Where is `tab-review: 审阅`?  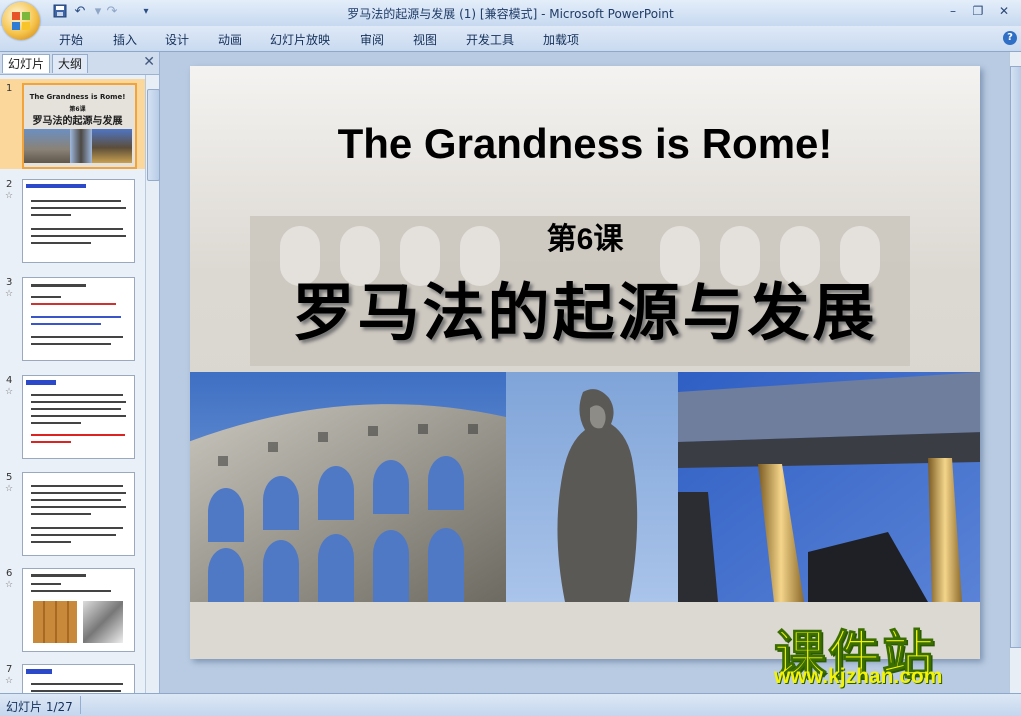 tab-review: 审阅 is located at coordinates (372, 39).